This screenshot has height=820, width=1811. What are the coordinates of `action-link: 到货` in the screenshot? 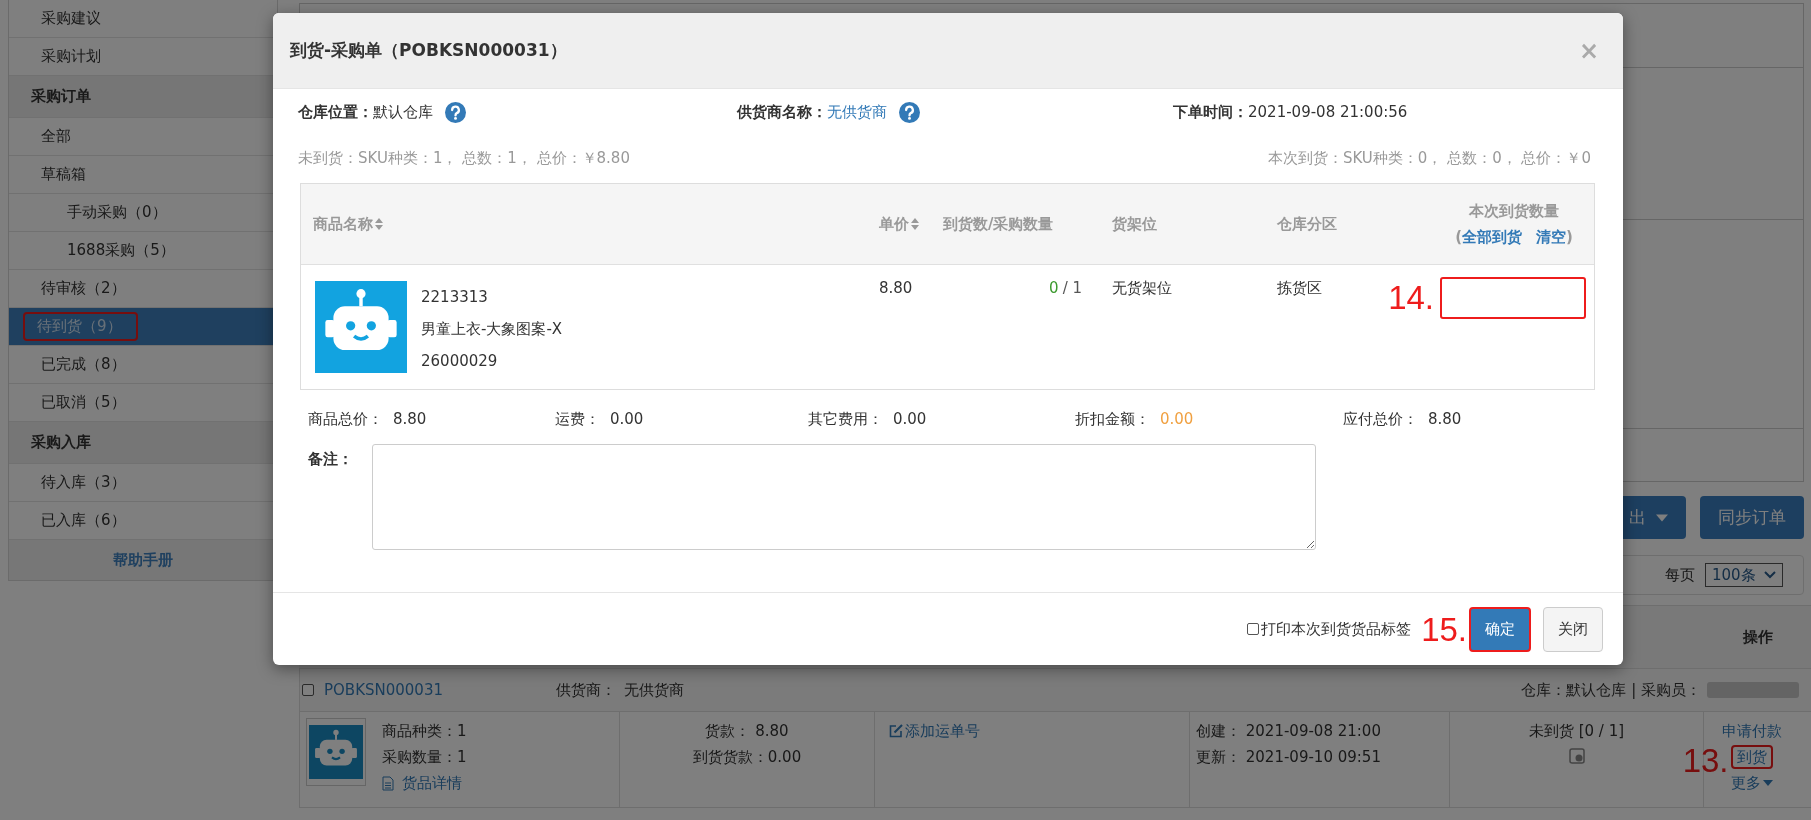 It's located at (1751, 757).